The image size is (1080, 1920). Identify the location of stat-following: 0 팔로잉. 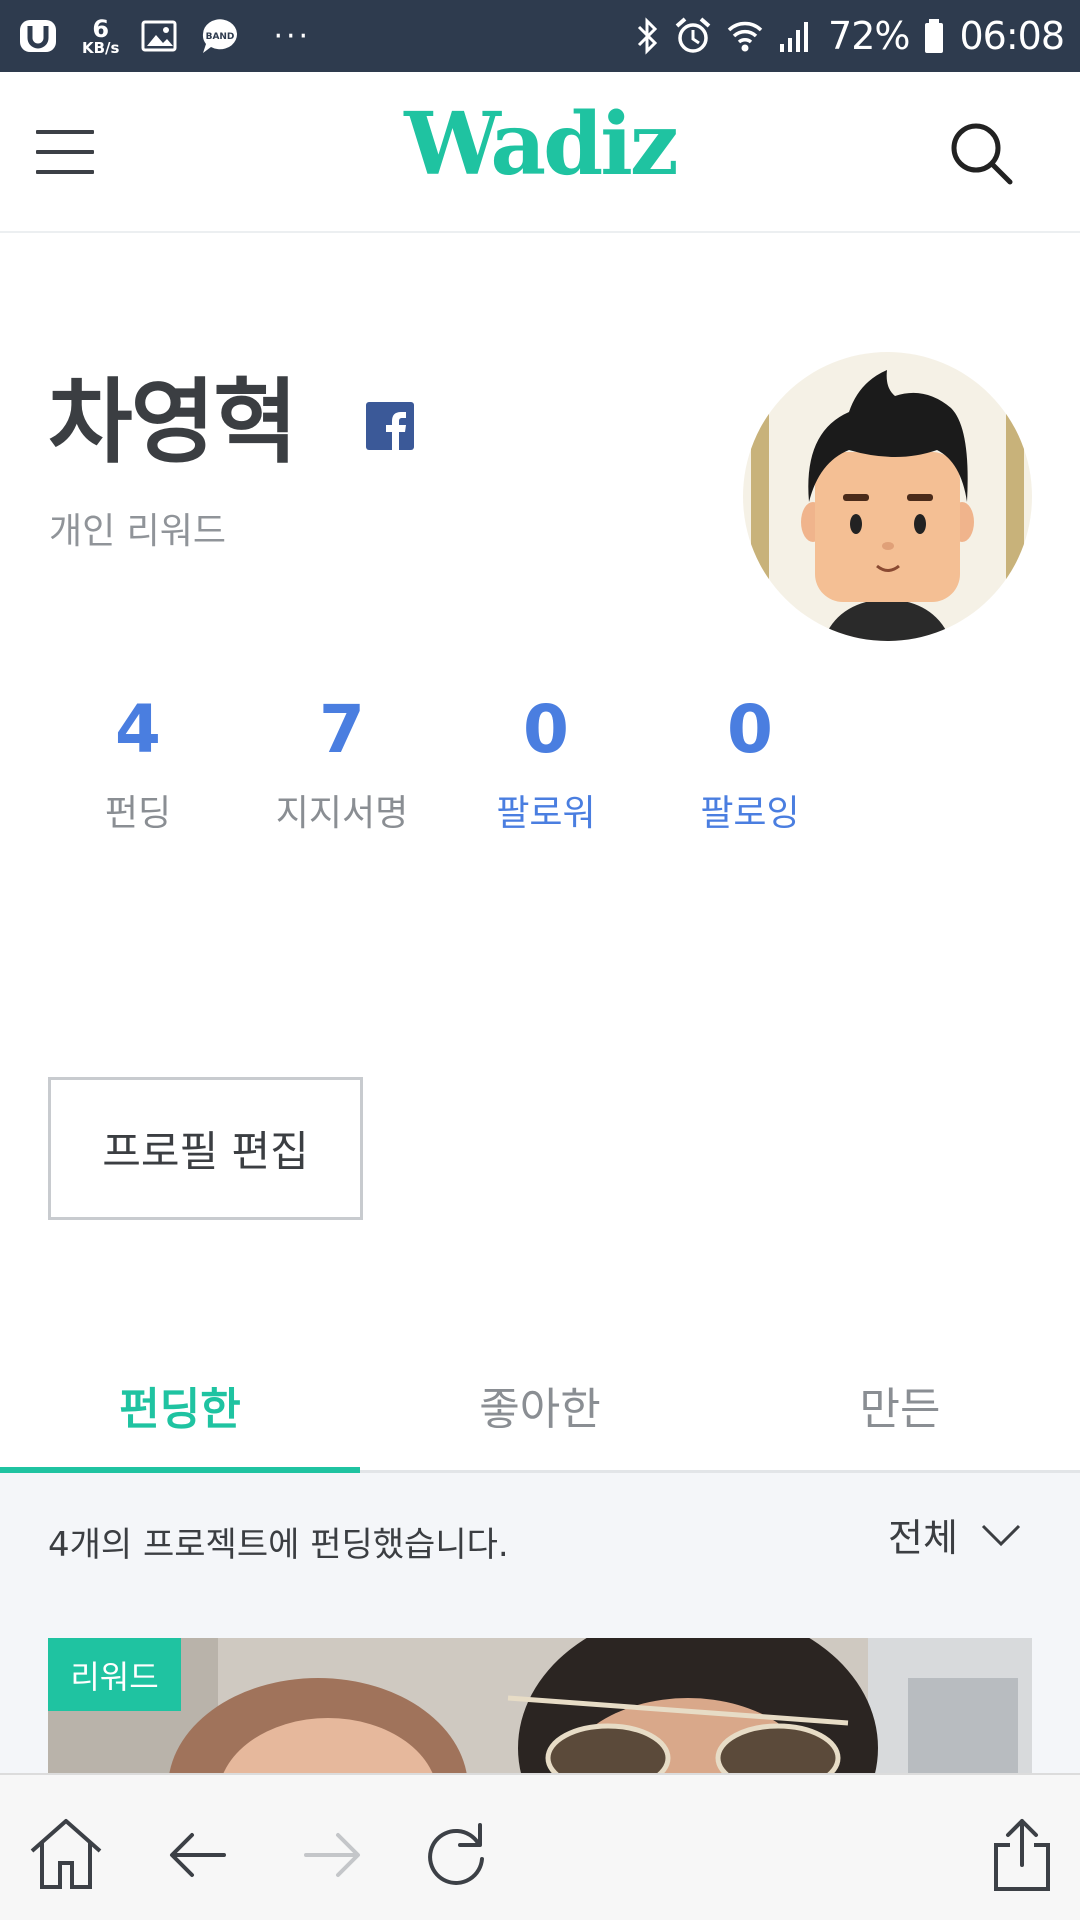
(750, 763).